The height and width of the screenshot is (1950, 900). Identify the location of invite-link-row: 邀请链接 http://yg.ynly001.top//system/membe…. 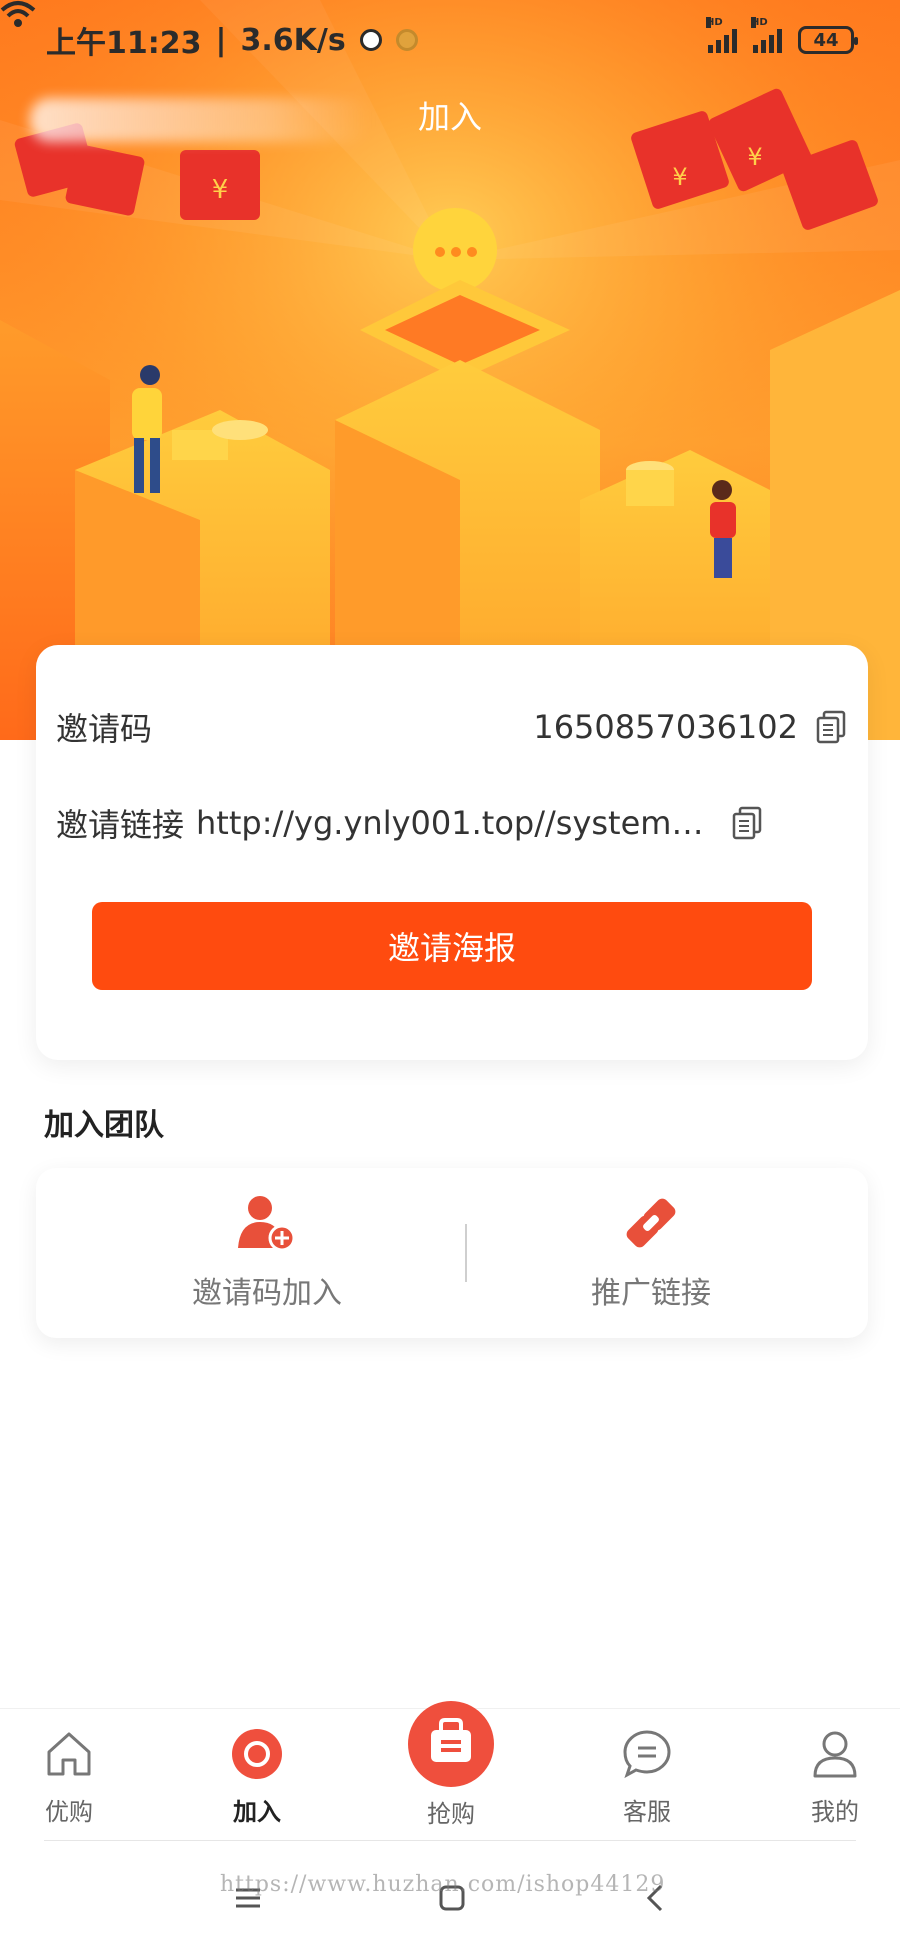
(451, 823).